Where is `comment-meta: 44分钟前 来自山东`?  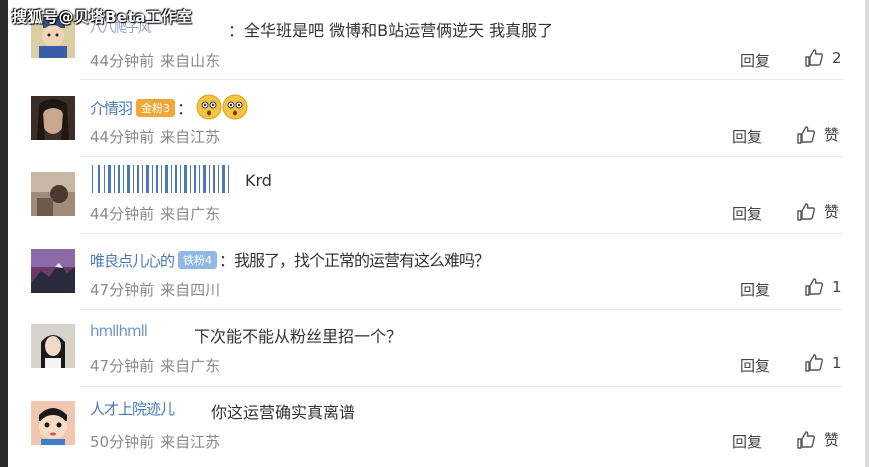
comment-meta: 44分钟前 来自山东 is located at coordinates (155, 60).